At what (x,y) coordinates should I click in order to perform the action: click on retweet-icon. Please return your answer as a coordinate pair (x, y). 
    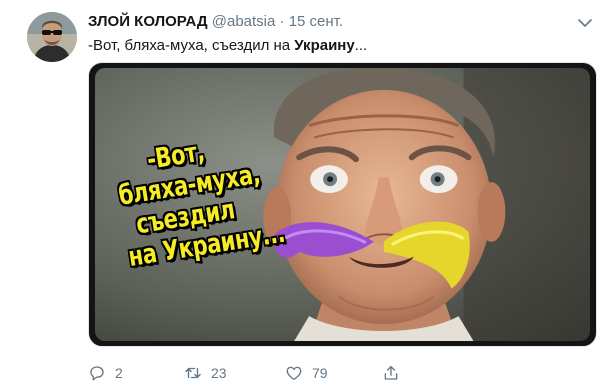
    Looking at the image, I should click on (193, 373).